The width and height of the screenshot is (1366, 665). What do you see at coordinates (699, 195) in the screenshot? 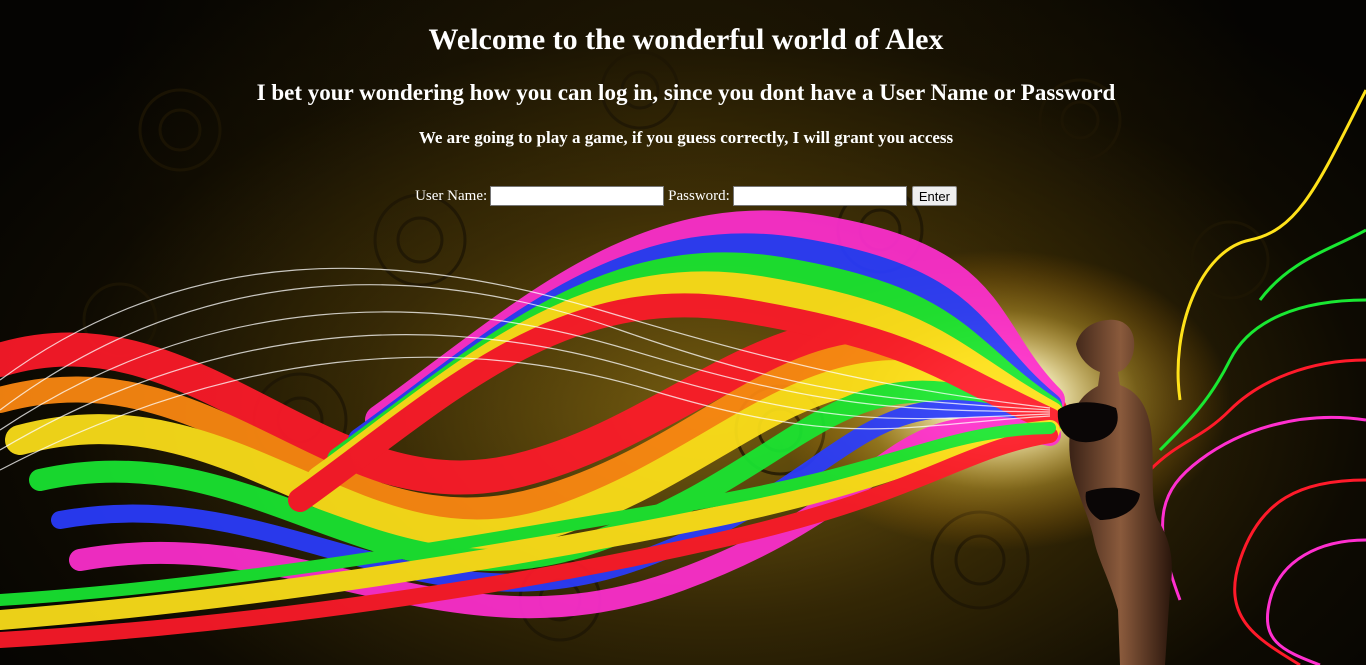
I see `password-label: Password:` at bounding box center [699, 195].